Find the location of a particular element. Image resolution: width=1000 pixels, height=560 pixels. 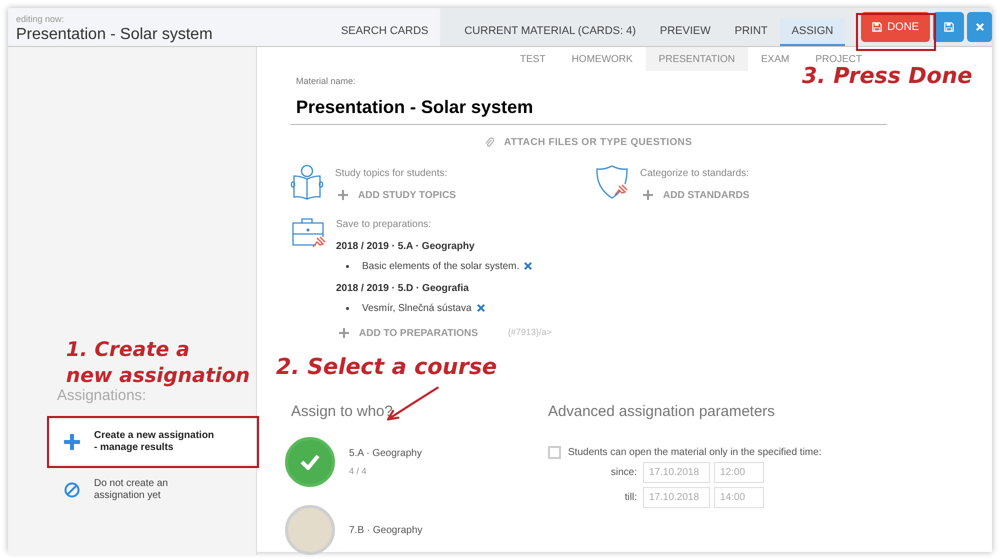

preparation-title: 2018 / 2019 · 5.D · Geografia is located at coordinates (403, 289).